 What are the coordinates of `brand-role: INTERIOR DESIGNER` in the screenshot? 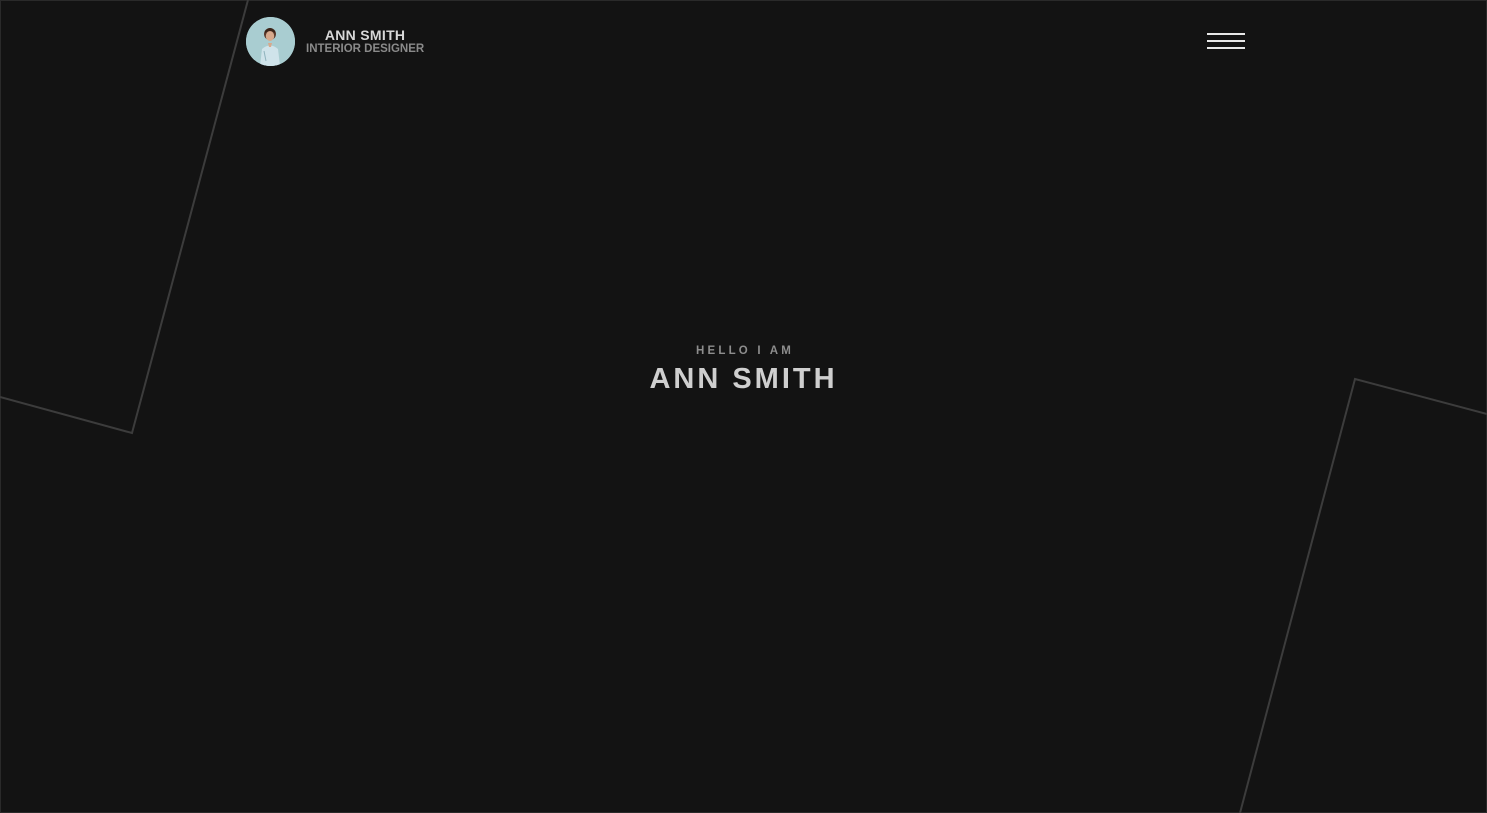 It's located at (365, 48).